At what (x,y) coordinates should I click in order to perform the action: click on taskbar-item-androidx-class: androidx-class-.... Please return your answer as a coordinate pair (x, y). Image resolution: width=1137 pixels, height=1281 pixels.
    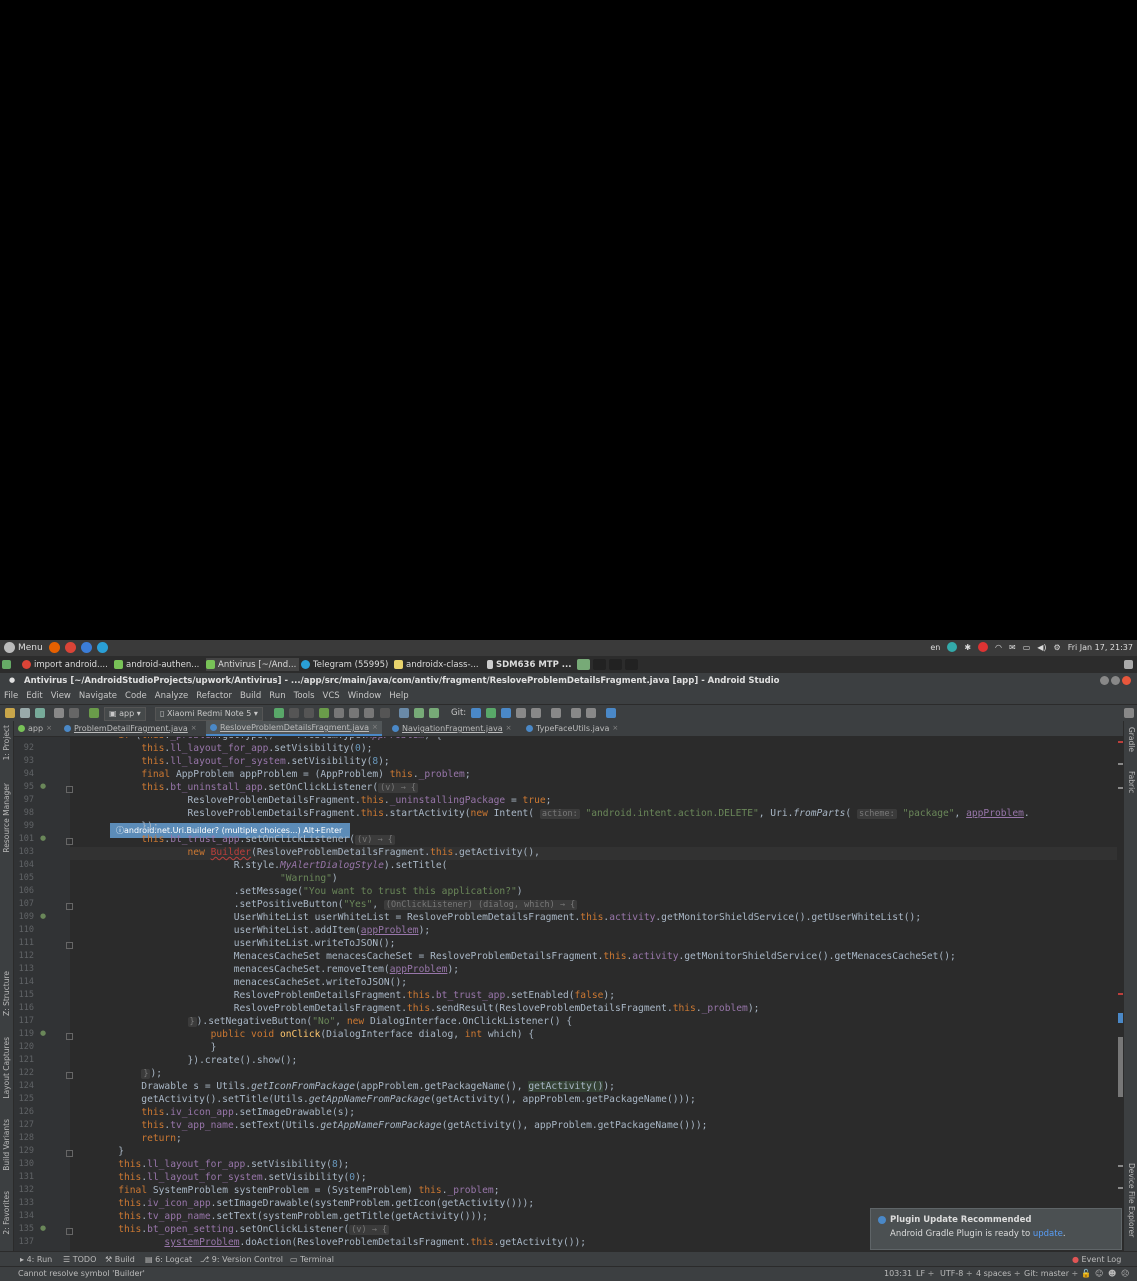
    Looking at the image, I should click on (436, 664).